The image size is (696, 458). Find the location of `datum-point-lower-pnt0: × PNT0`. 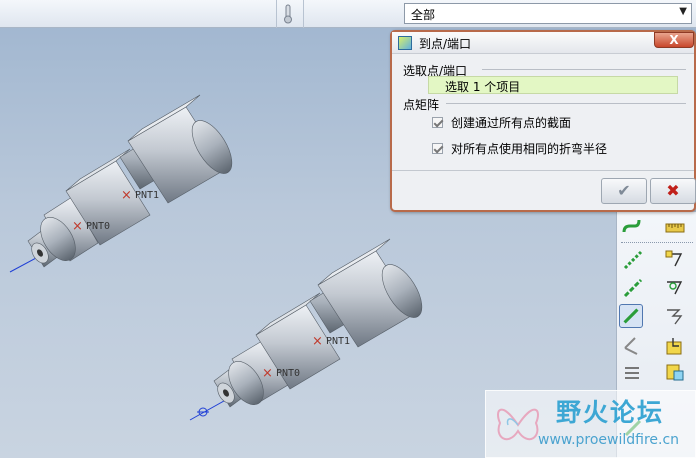

datum-point-lower-pnt0: × PNT0 is located at coordinates (281, 373).